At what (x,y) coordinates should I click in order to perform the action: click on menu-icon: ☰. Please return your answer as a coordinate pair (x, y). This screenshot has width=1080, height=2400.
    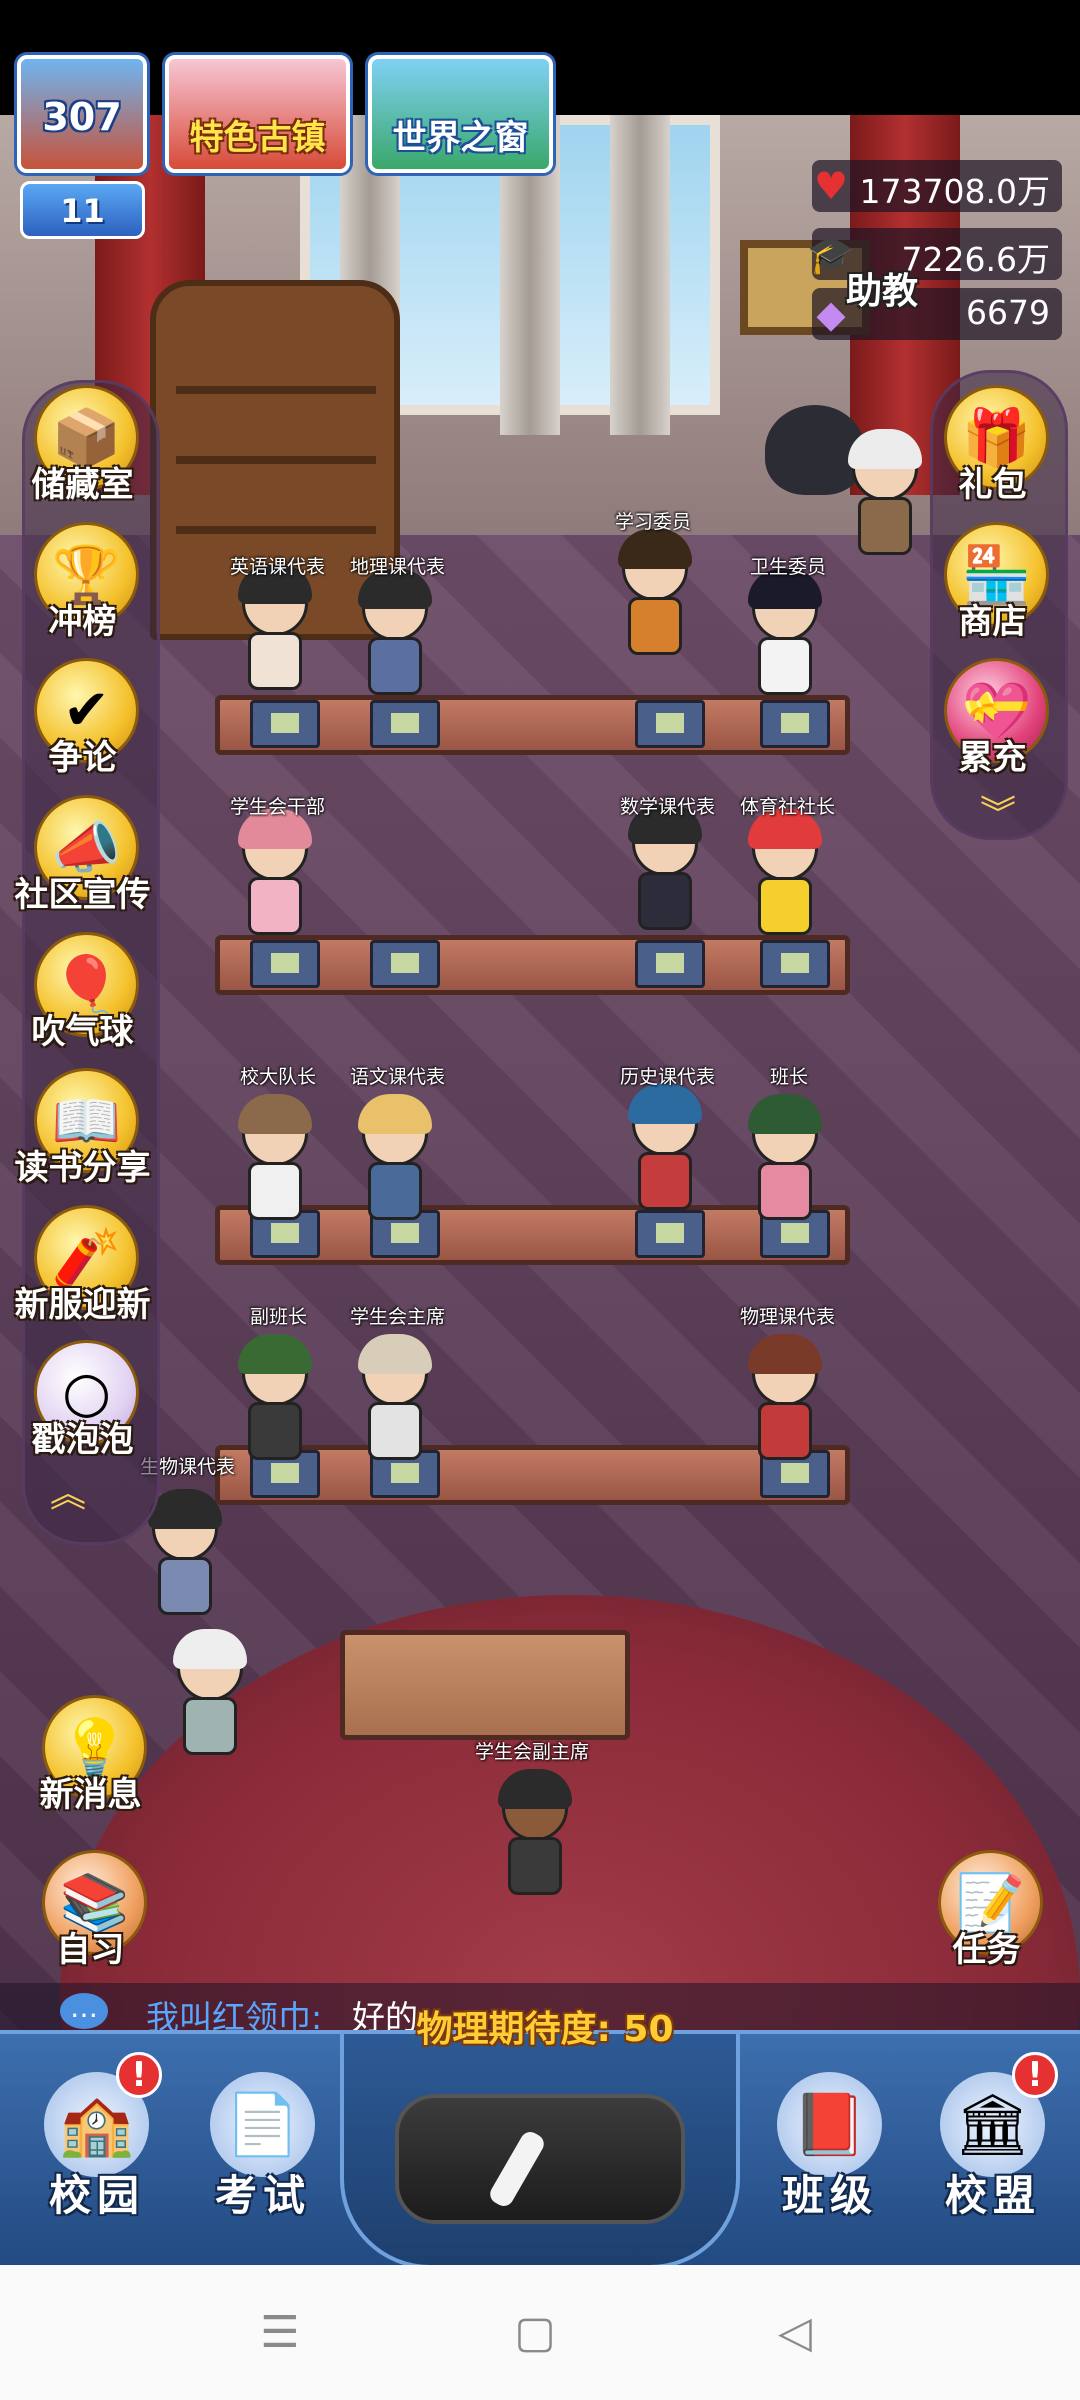
    Looking at the image, I should click on (280, 2332).